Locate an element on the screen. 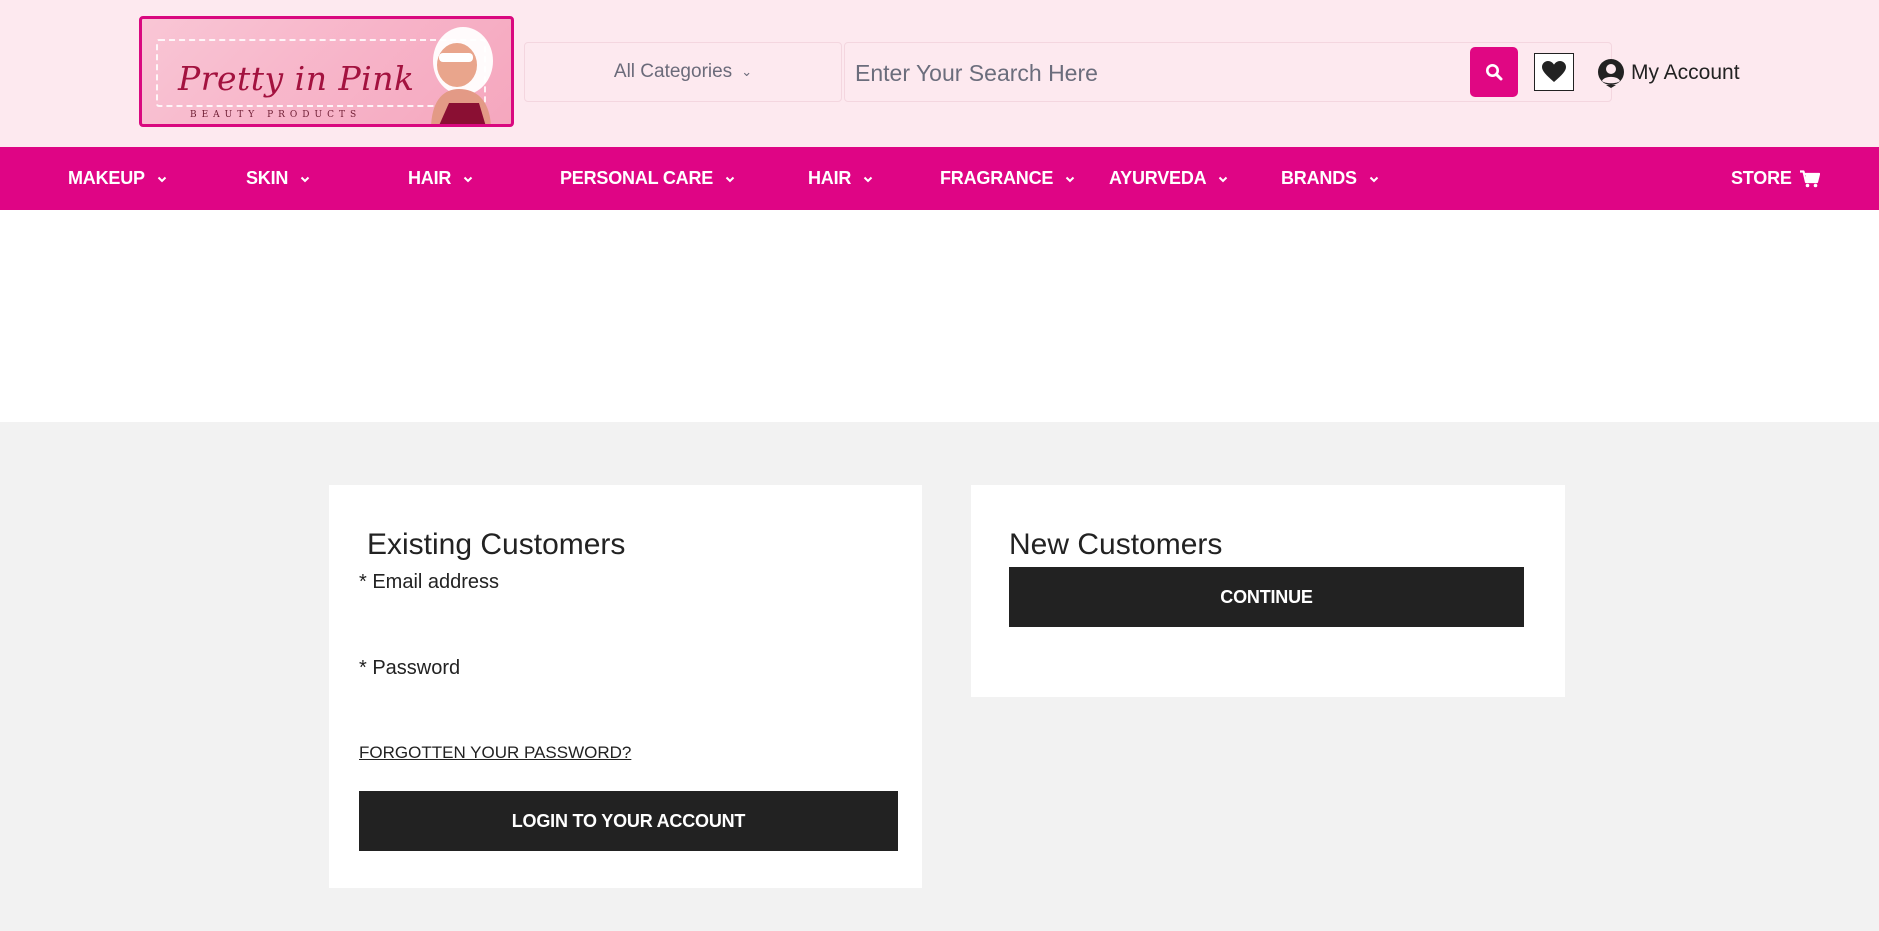  nav-item-makeup: MAKEUP is located at coordinates (117, 178).